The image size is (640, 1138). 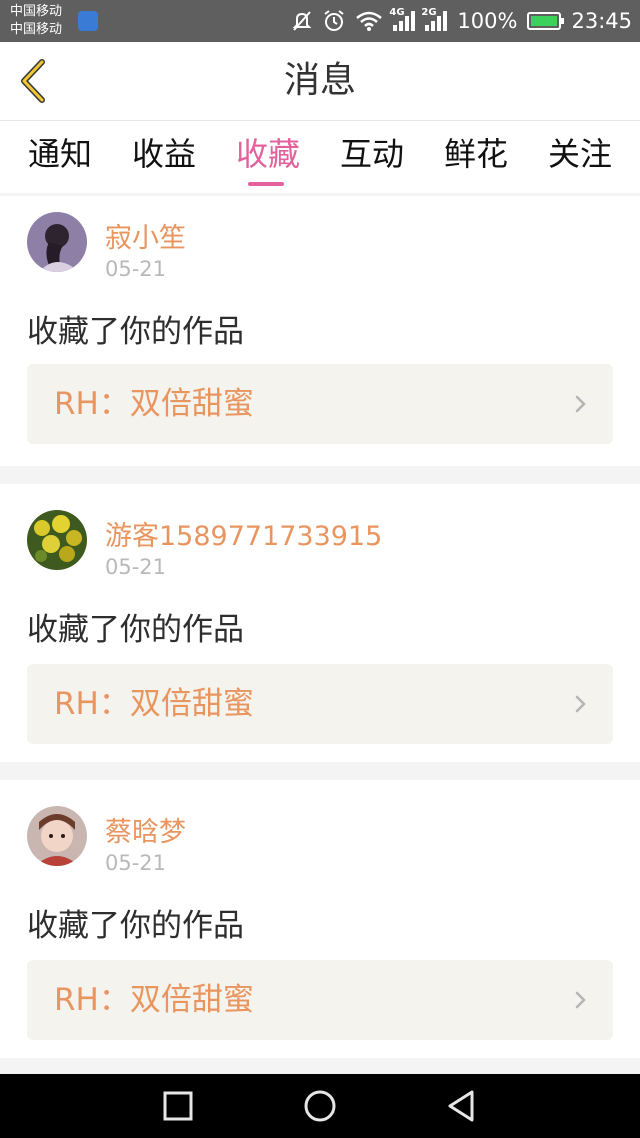 I want to click on back-nav-icon, so click(x=462, y=1106).